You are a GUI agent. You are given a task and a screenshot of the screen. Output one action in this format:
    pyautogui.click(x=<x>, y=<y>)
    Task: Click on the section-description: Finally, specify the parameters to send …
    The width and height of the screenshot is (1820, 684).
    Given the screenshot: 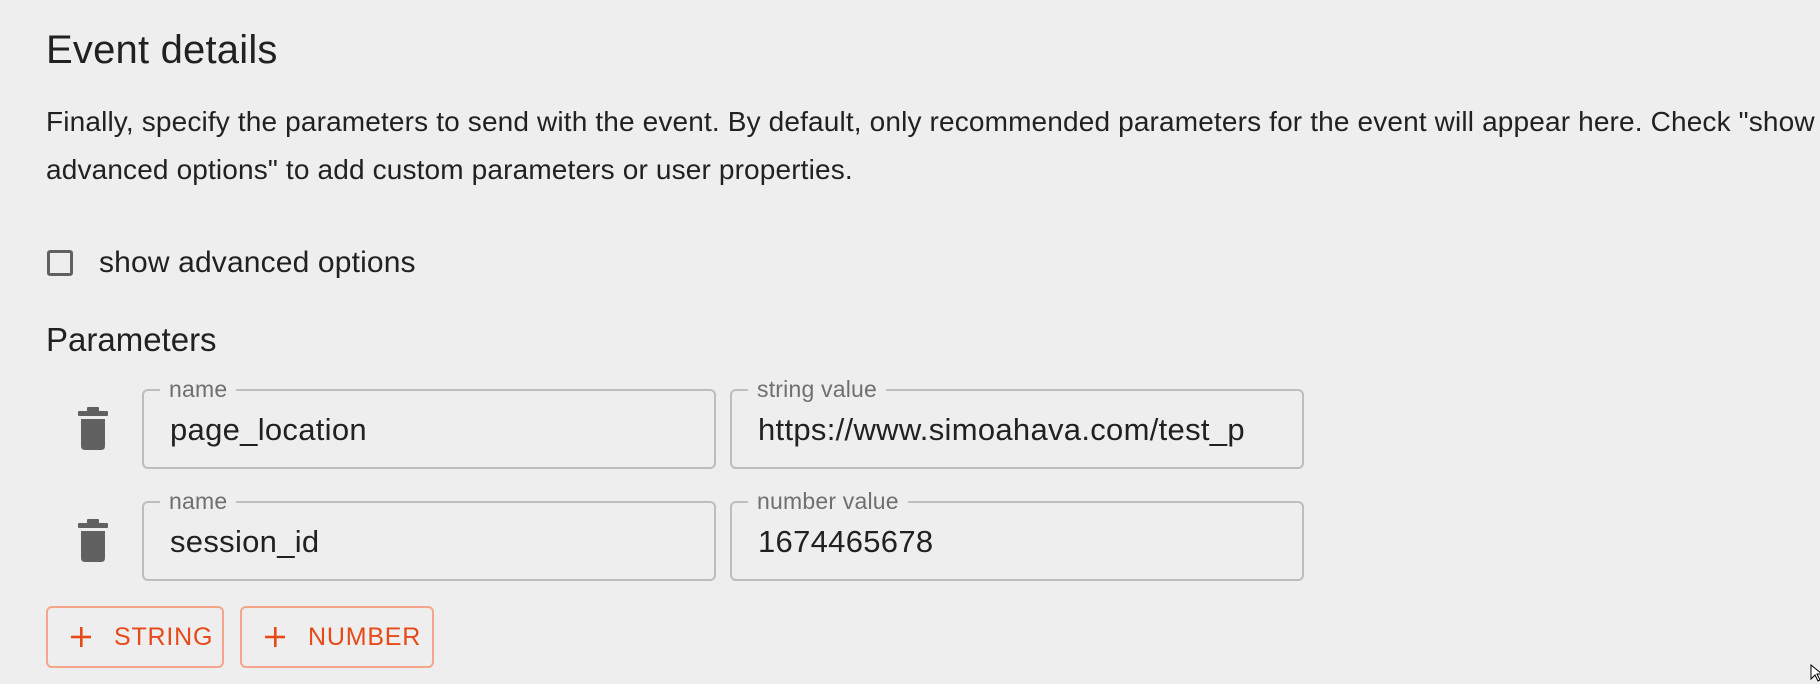 What is the action you would take?
    pyautogui.click(x=930, y=145)
    